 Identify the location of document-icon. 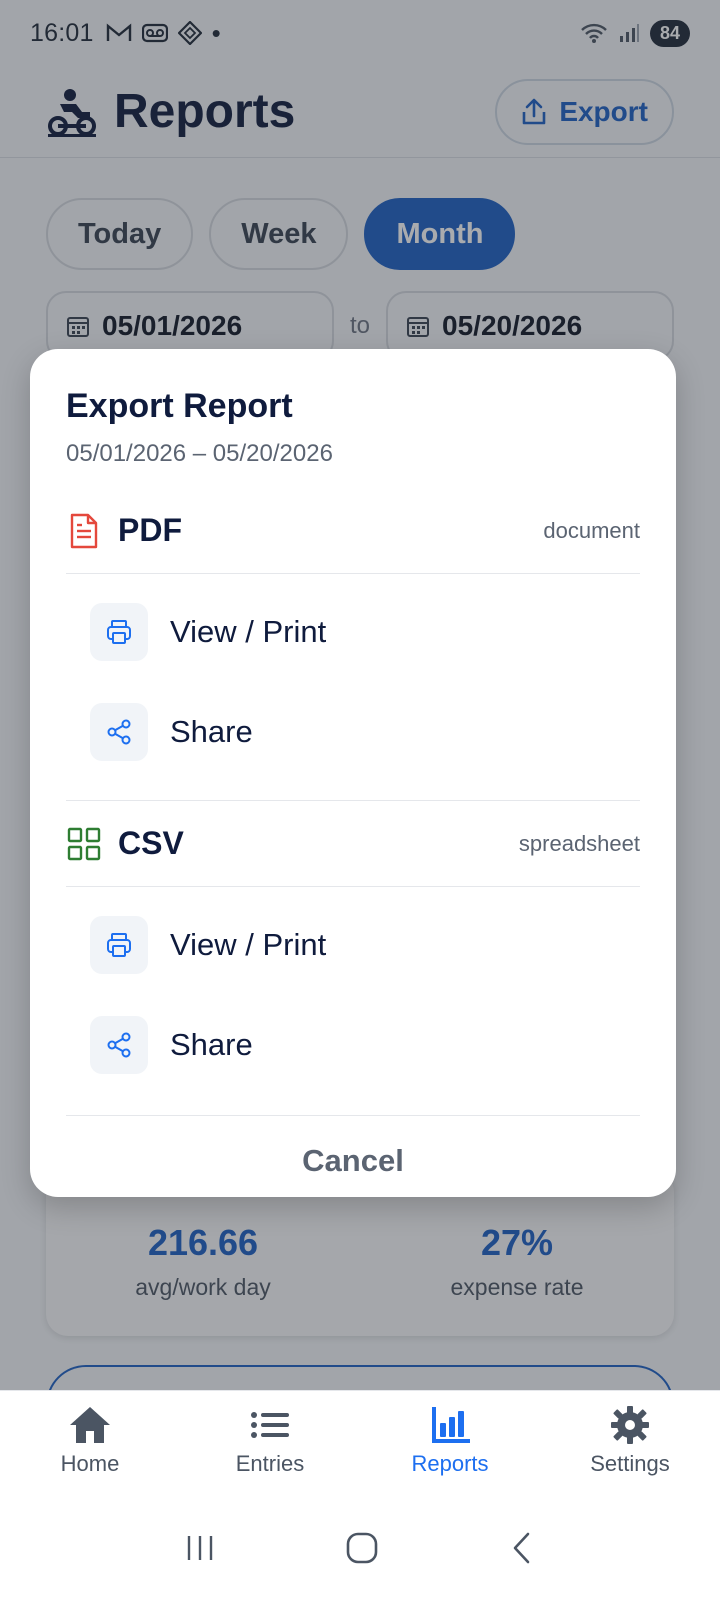
(84, 531).